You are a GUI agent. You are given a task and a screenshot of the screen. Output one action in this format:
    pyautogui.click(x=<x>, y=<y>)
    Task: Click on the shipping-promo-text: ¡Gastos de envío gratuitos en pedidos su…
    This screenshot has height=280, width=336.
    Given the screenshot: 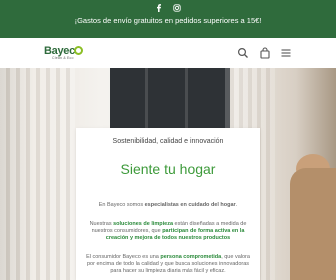 What is the action you would take?
    pyautogui.click(x=168, y=20)
    